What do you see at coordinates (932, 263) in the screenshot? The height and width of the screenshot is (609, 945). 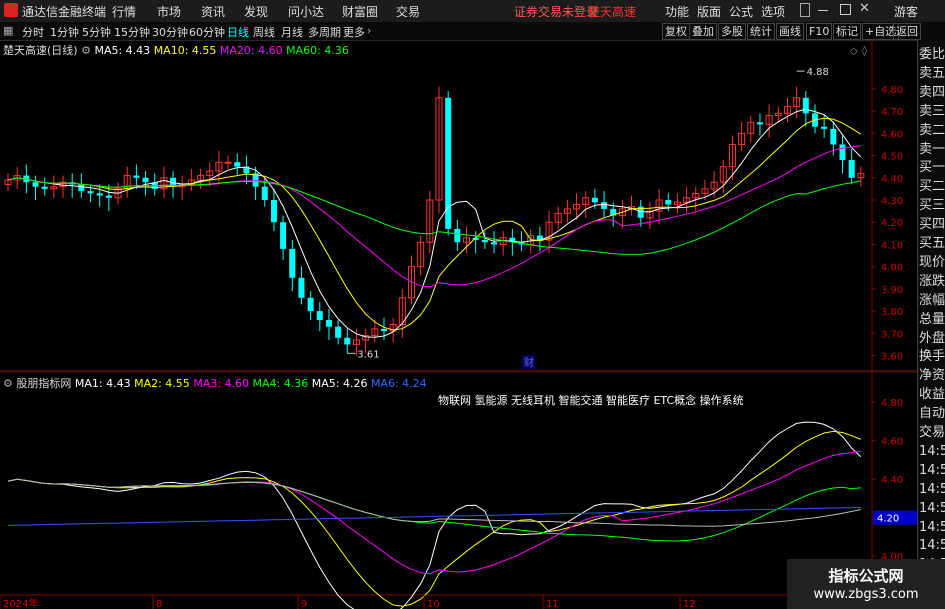 I see `sidebar-item: 现价` at bounding box center [932, 263].